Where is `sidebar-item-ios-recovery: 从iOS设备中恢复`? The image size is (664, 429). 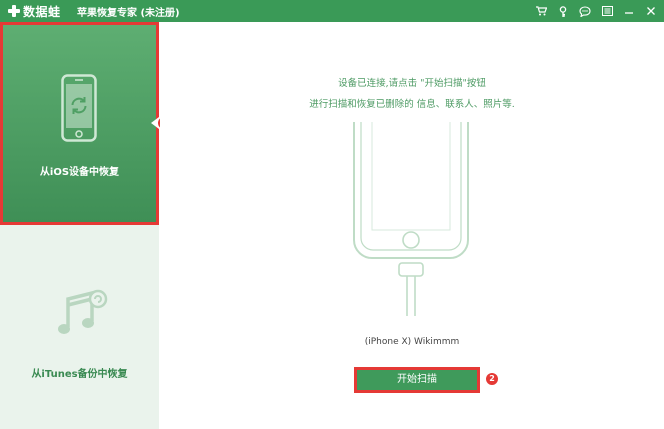
sidebar-item-ios-recovery: 从iOS设备中恢复 is located at coordinates (79, 123).